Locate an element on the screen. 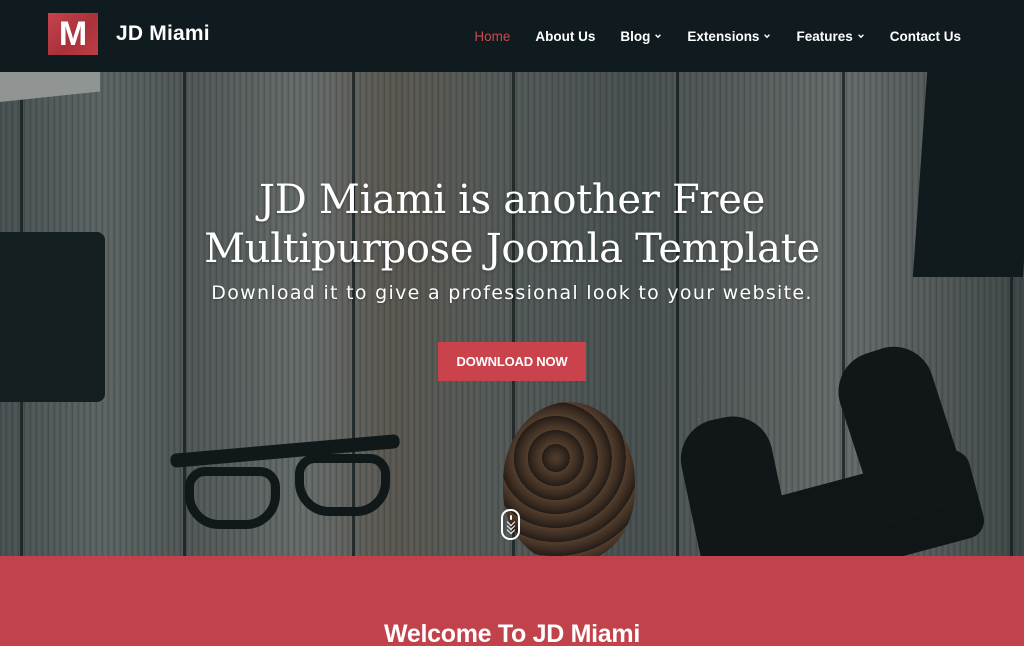 The image size is (1024, 646). download-now-button: DOWNLOAD NOW is located at coordinates (512, 361).